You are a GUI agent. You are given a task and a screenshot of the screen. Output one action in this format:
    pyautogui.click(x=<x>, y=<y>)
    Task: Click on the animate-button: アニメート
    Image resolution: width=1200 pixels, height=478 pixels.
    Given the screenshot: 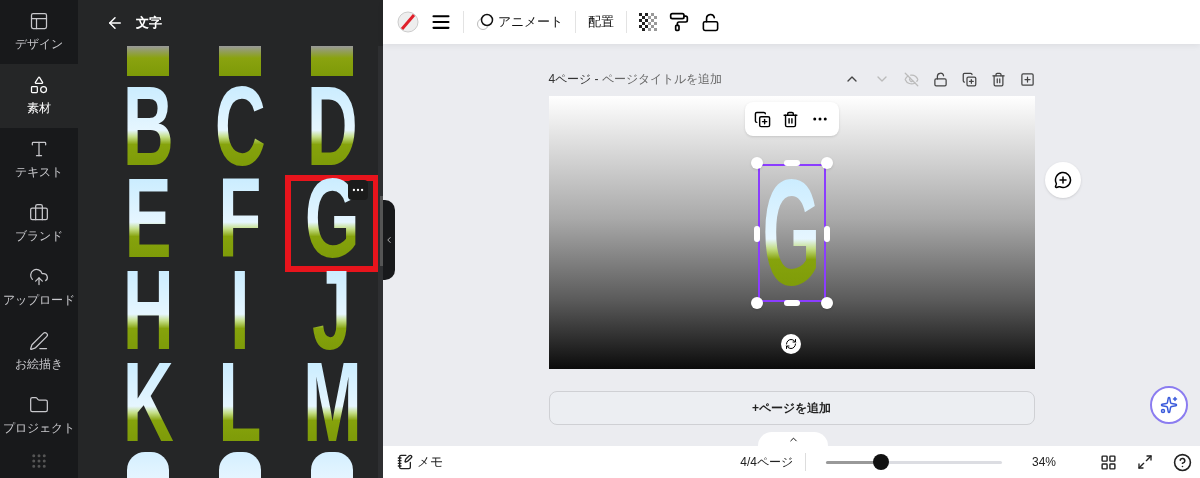 What is the action you would take?
    pyautogui.click(x=519, y=22)
    